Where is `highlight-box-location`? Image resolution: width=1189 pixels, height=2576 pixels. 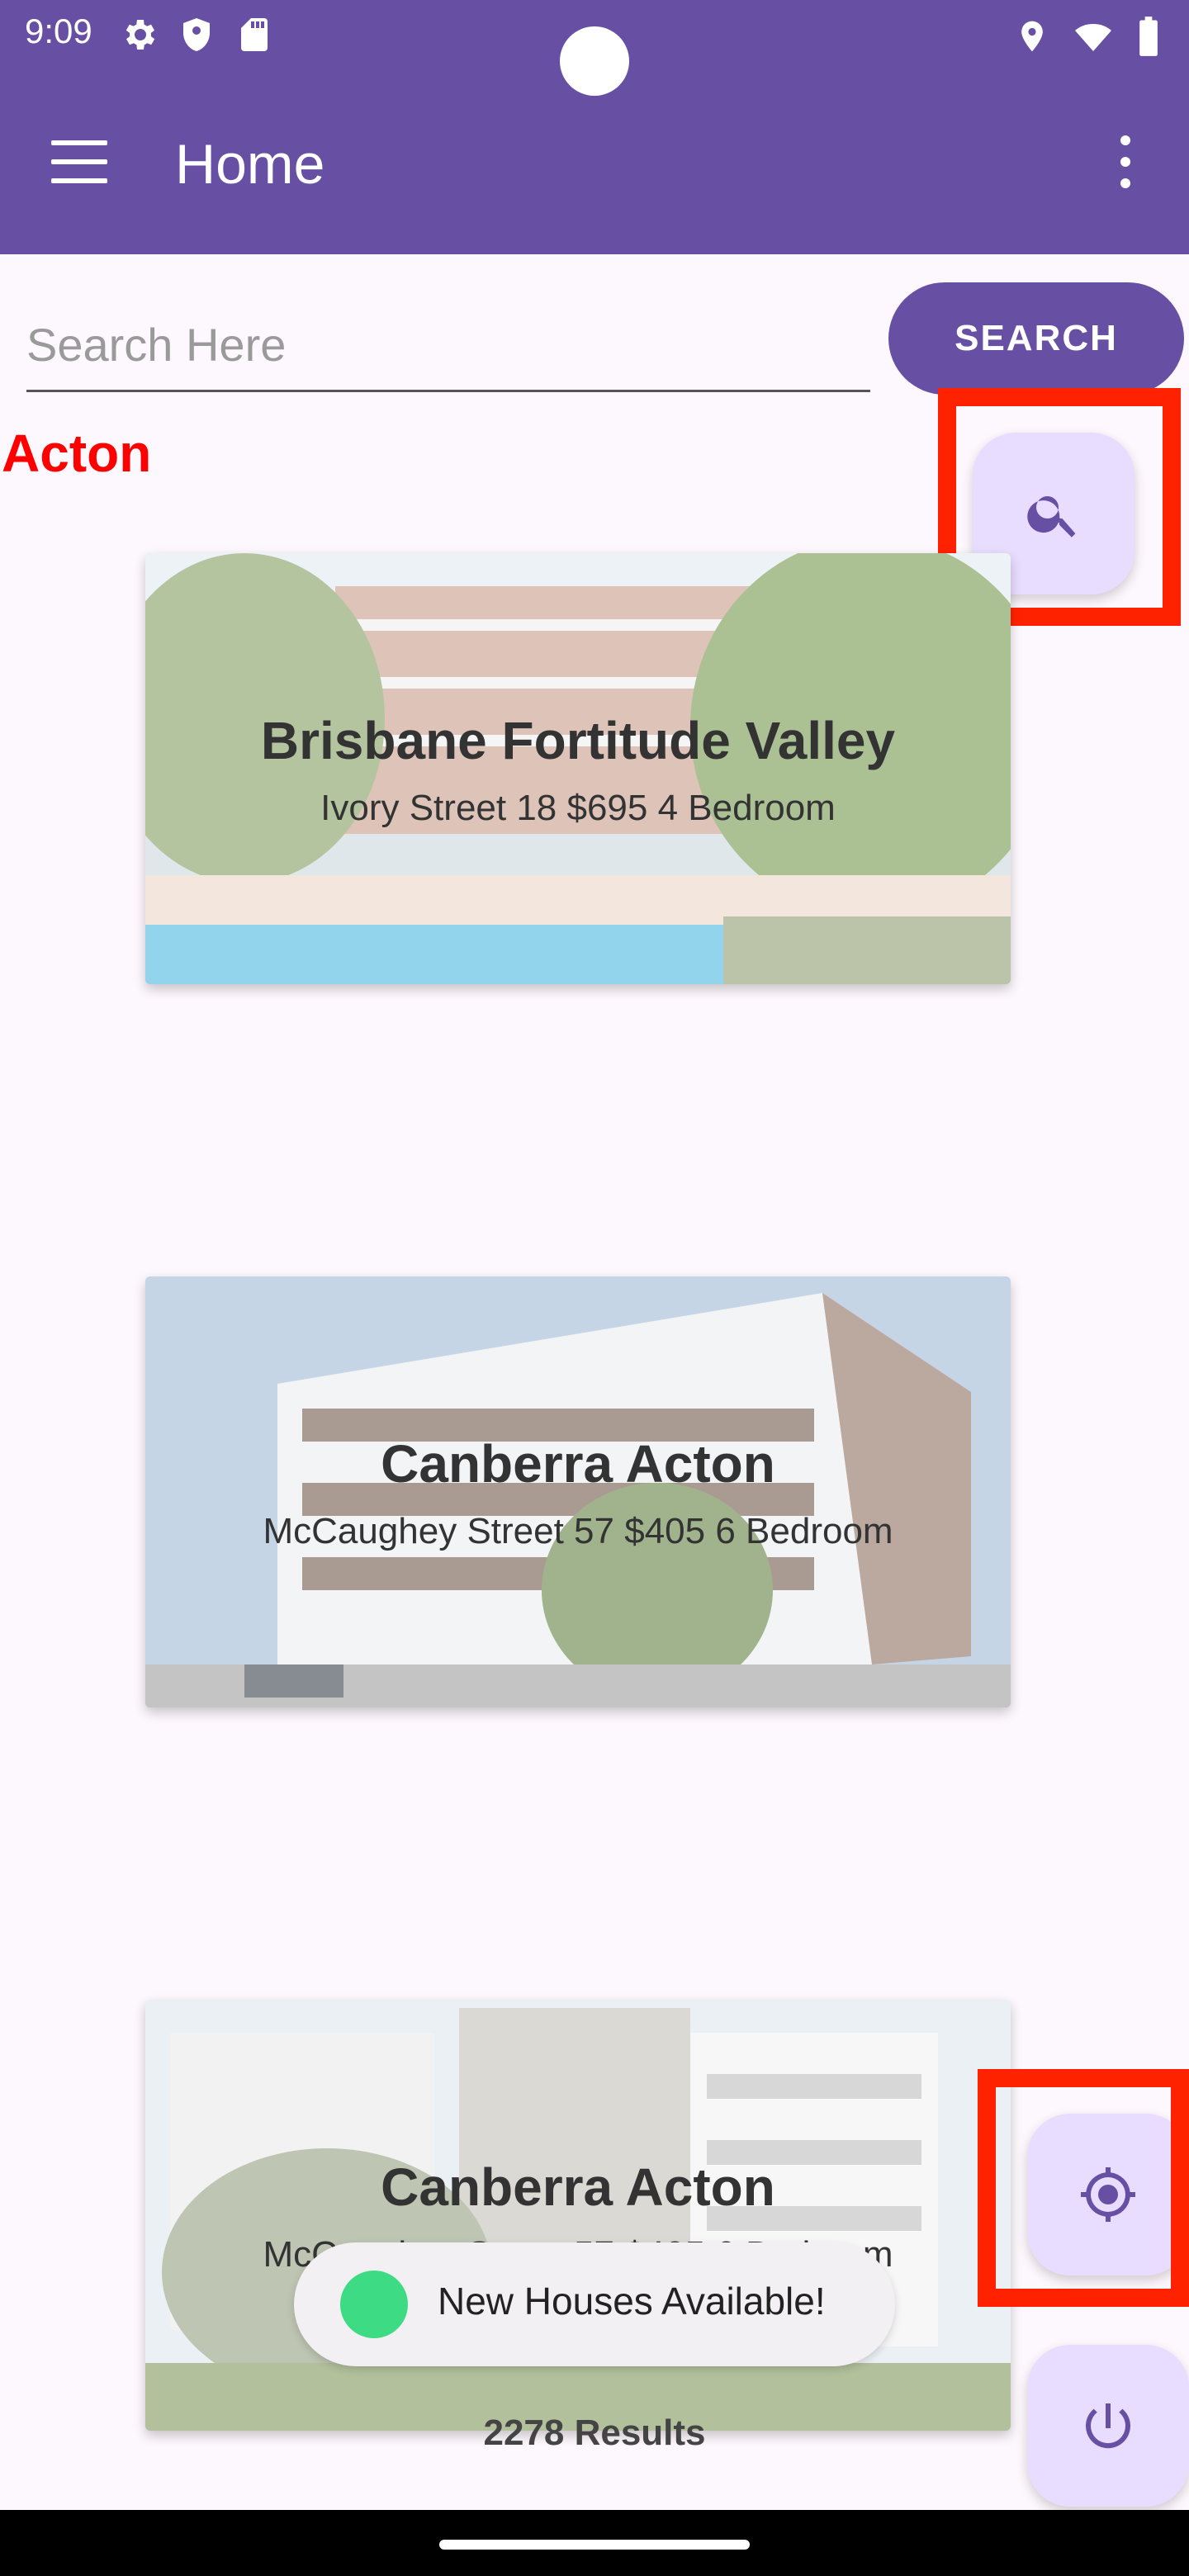
highlight-box-location is located at coordinates (1083, 2188).